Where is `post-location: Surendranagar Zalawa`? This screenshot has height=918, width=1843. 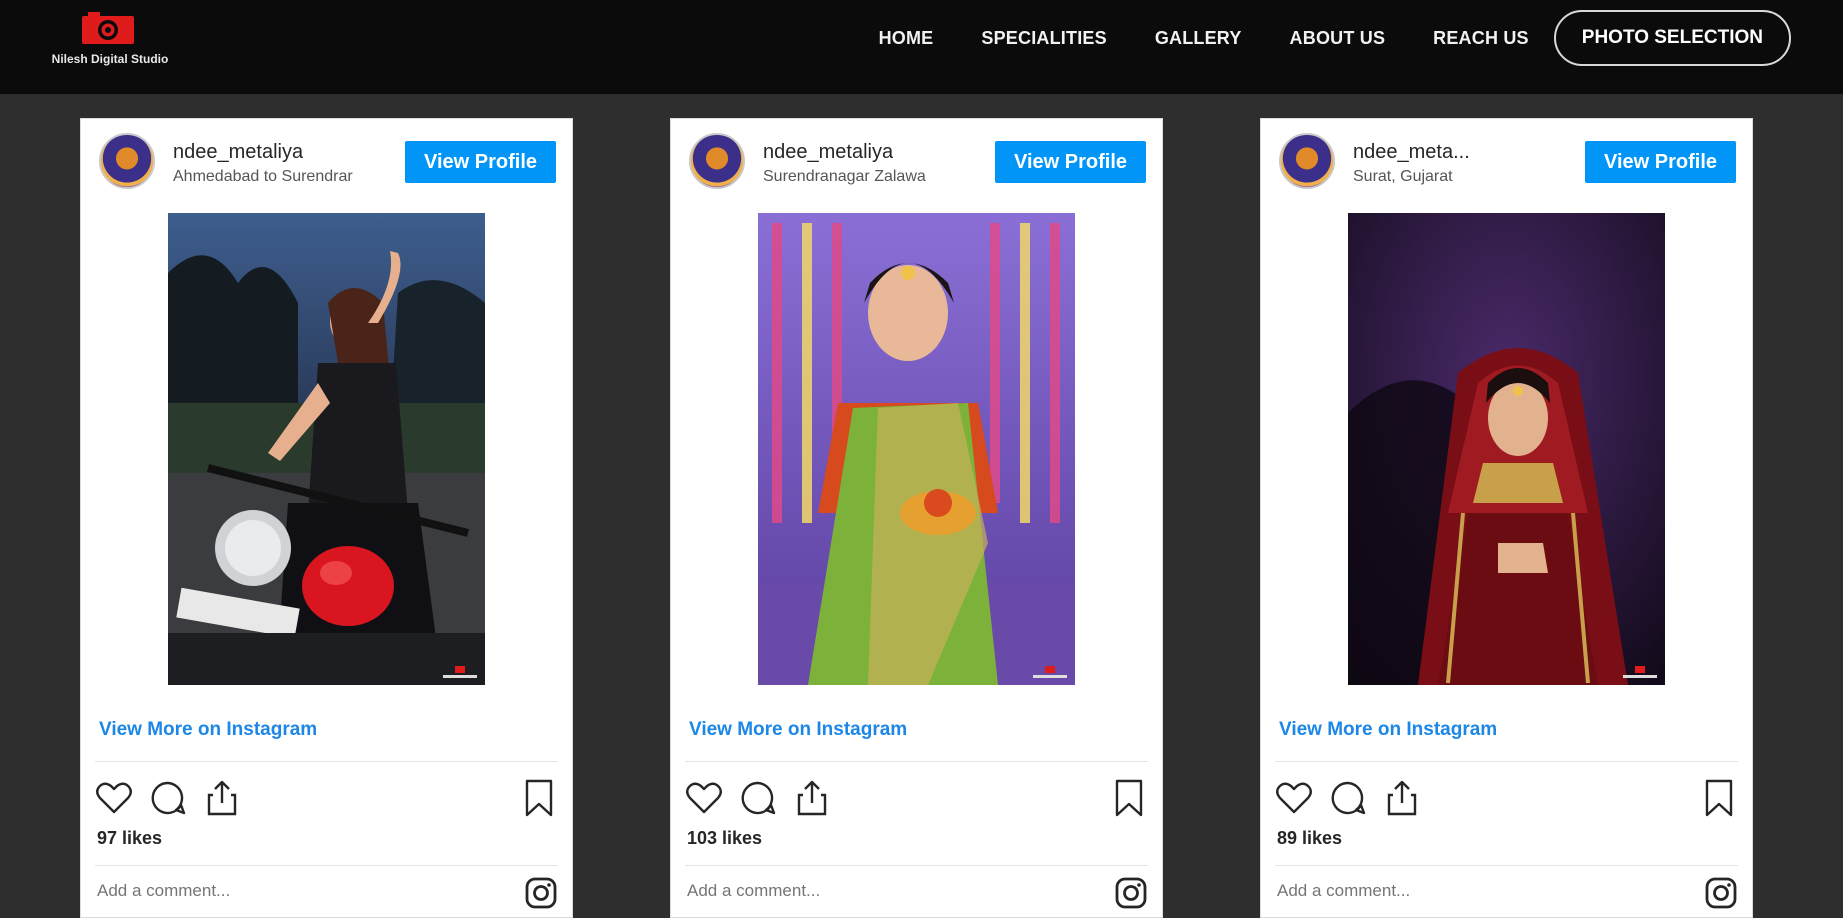
post-location: Surendranagar Zalawa is located at coordinates (844, 177).